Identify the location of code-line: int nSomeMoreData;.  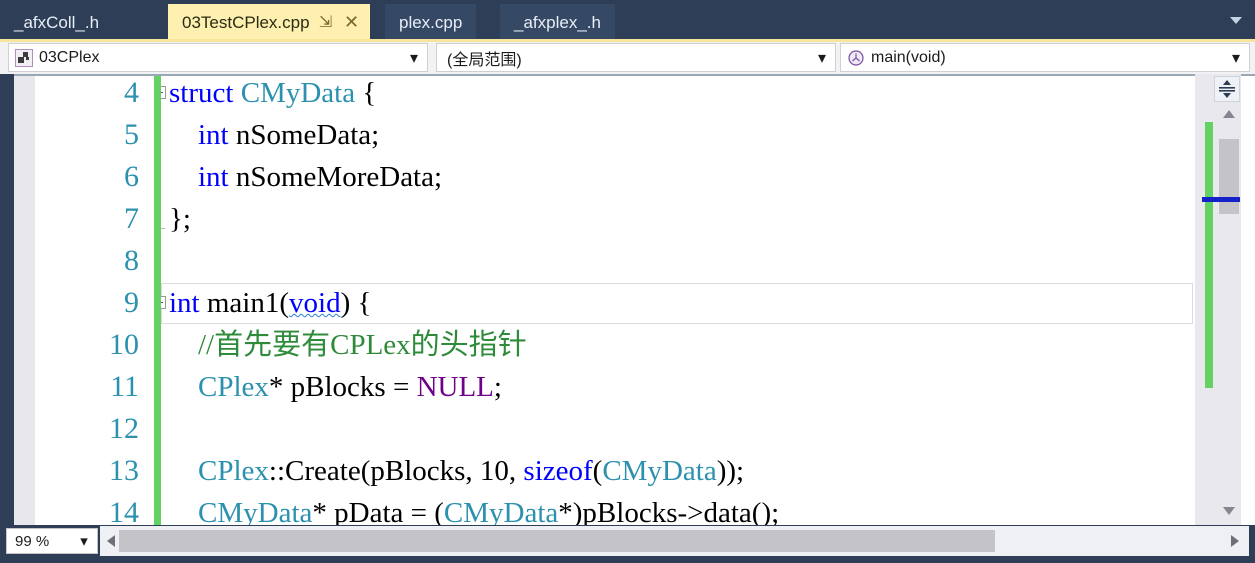
(305, 177).